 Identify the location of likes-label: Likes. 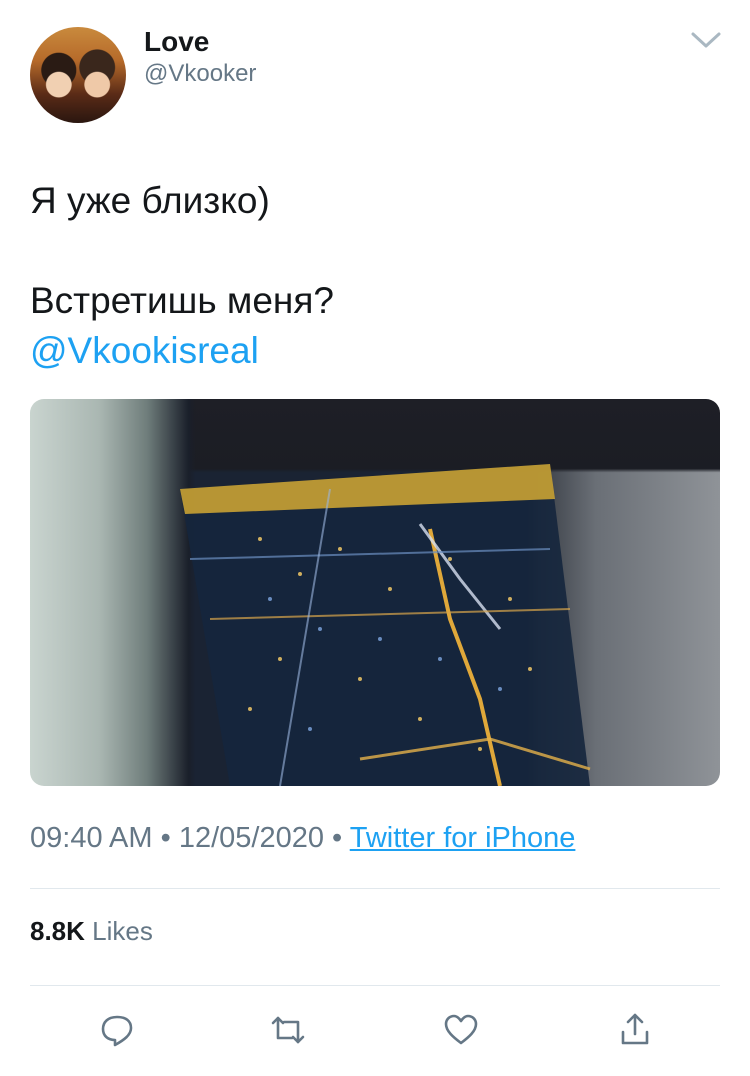
(122, 931).